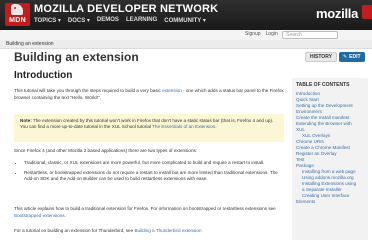 The image size is (372, 240). I want to click on mozilla-tab, so click(367, 12).